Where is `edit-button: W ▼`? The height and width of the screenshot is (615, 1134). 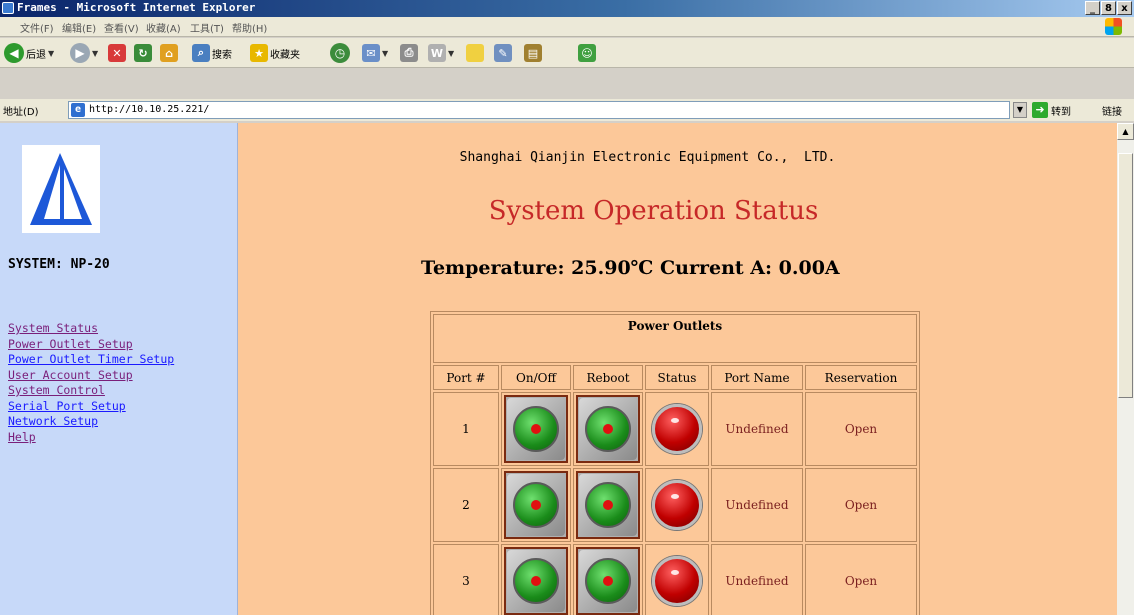
edit-button: W ▼ is located at coordinates (441, 53).